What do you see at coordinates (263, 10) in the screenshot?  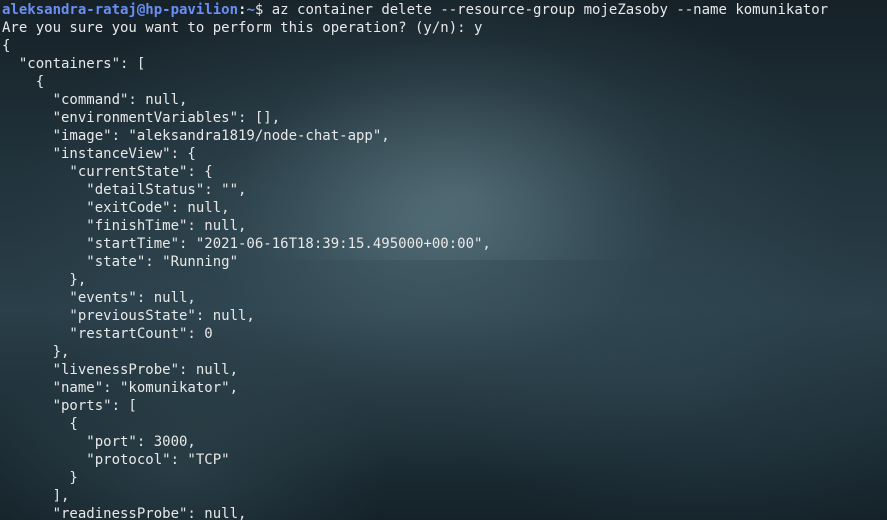 I see `prompt-symbol: $` at bounding box center [263, 10].